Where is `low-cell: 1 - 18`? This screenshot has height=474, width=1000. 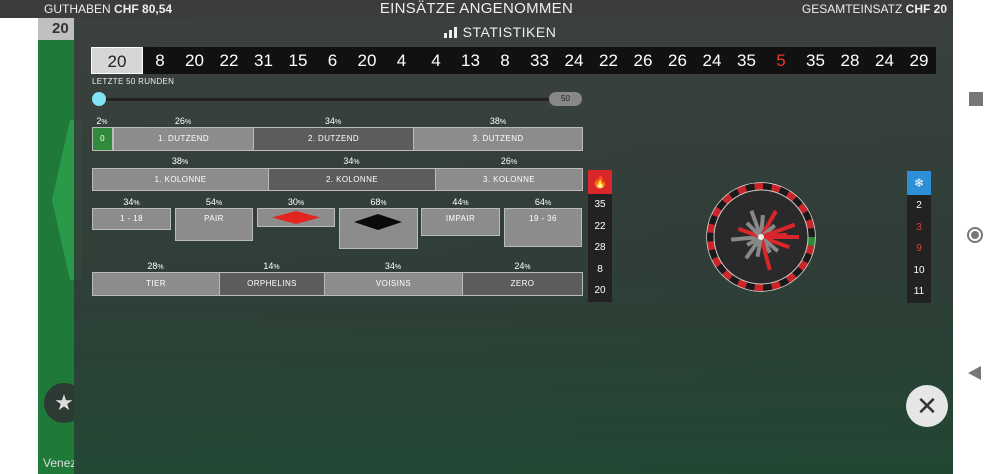
low-cell: 1 - 18 is located at coordinates (131, 219).